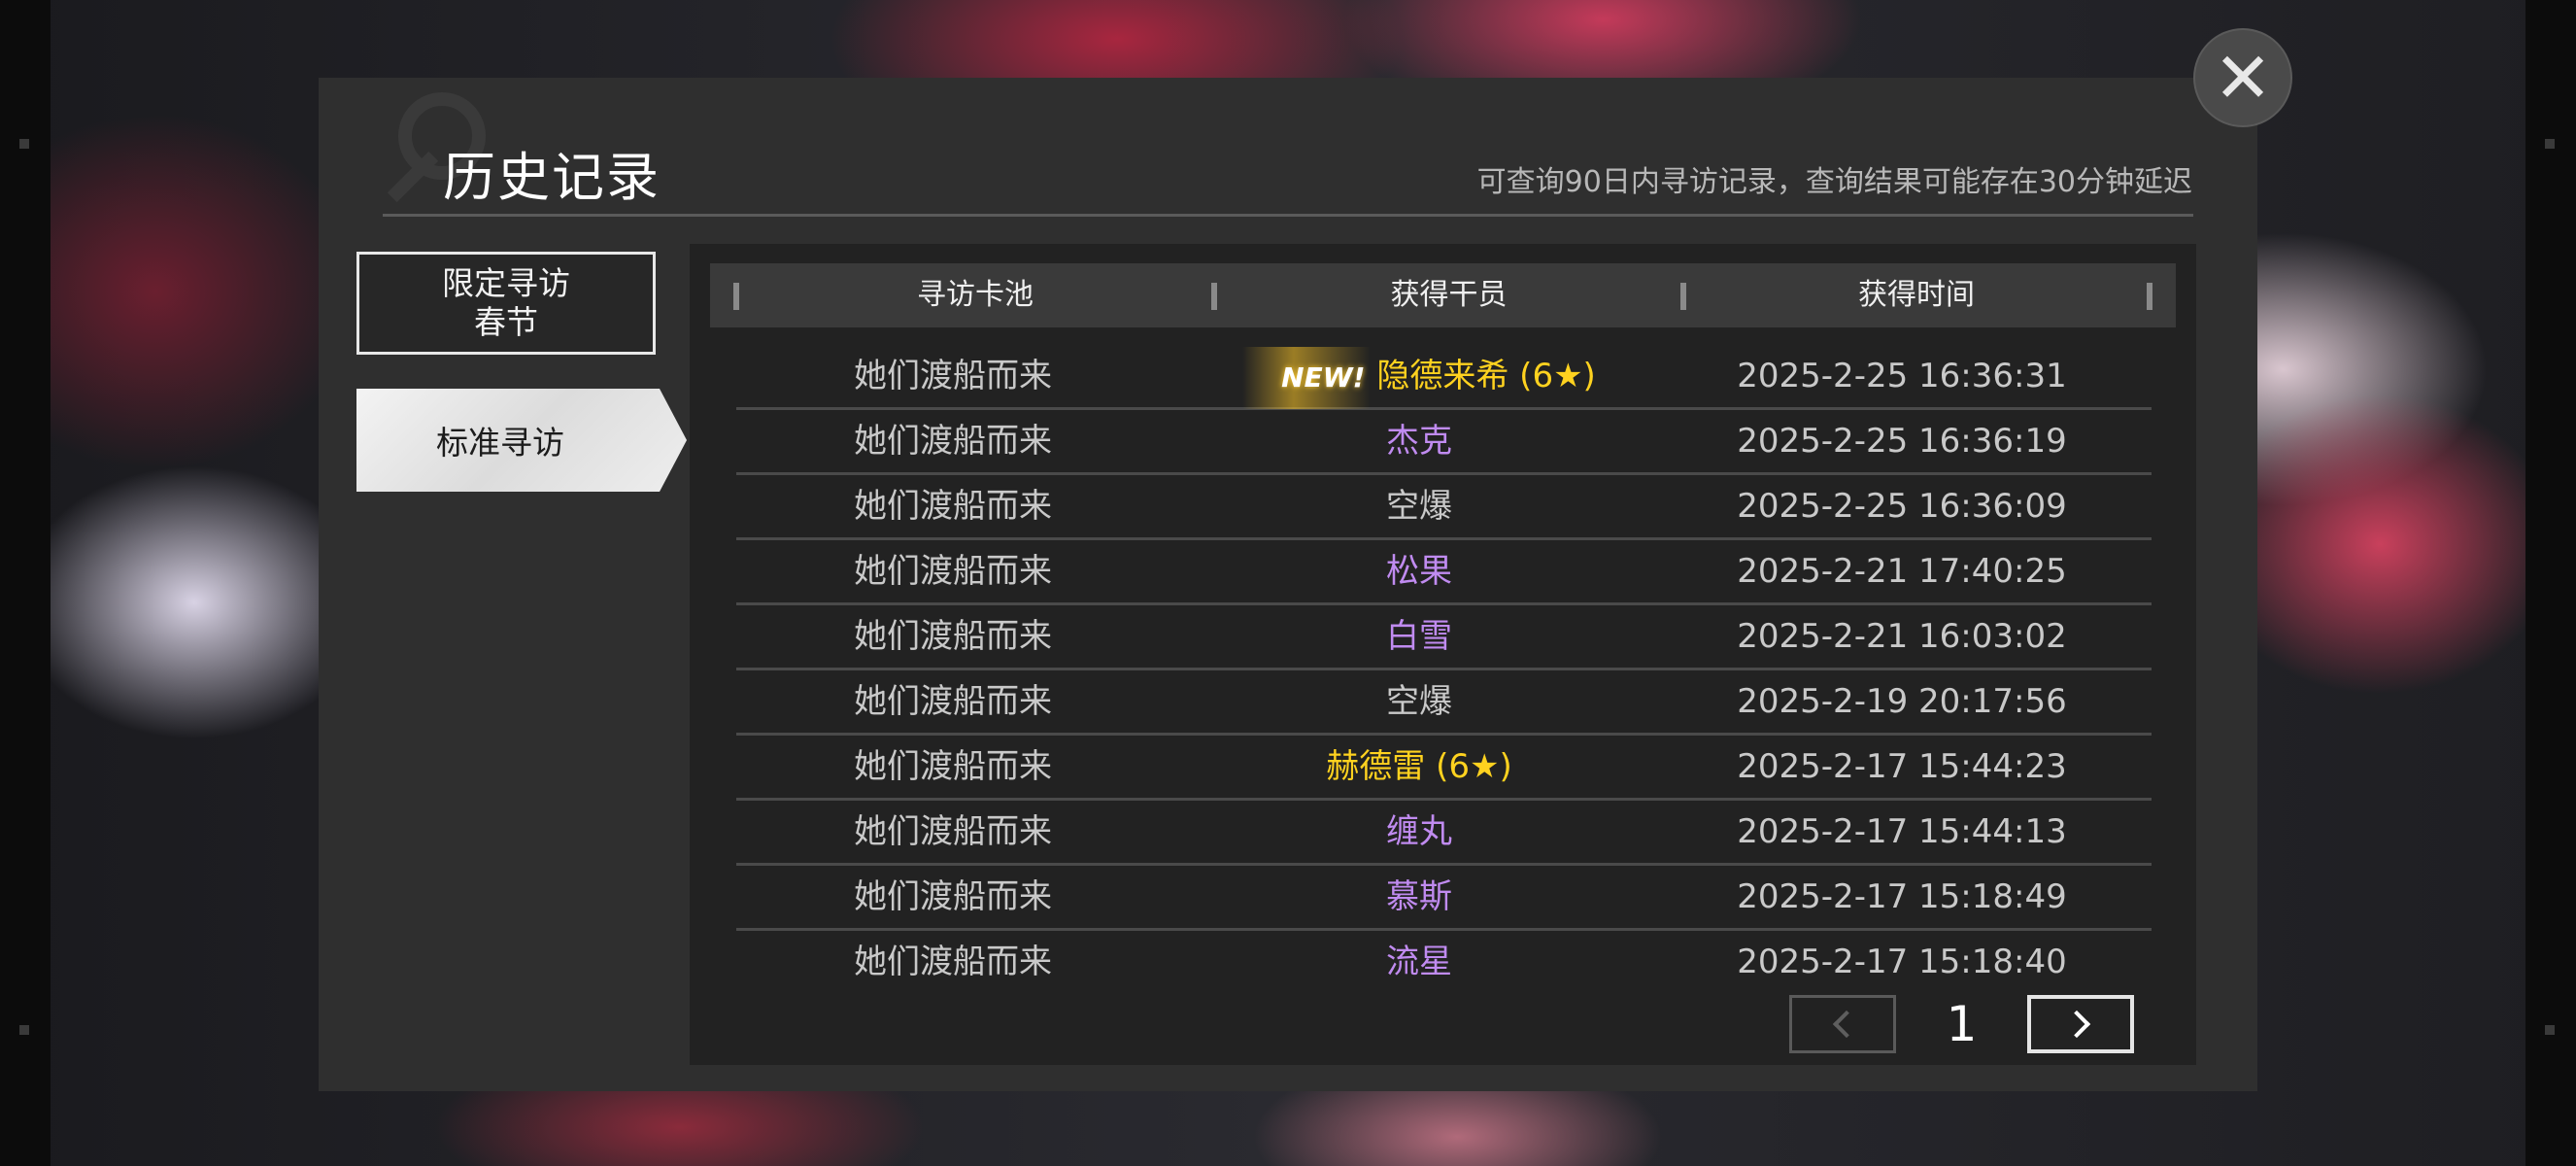 This screenshot has width=2576, height=1166. Describe the element at coordinates (1902, 831) in the screenshot. I see `time-cell: 2025-2-17 15:44:13` at that location.